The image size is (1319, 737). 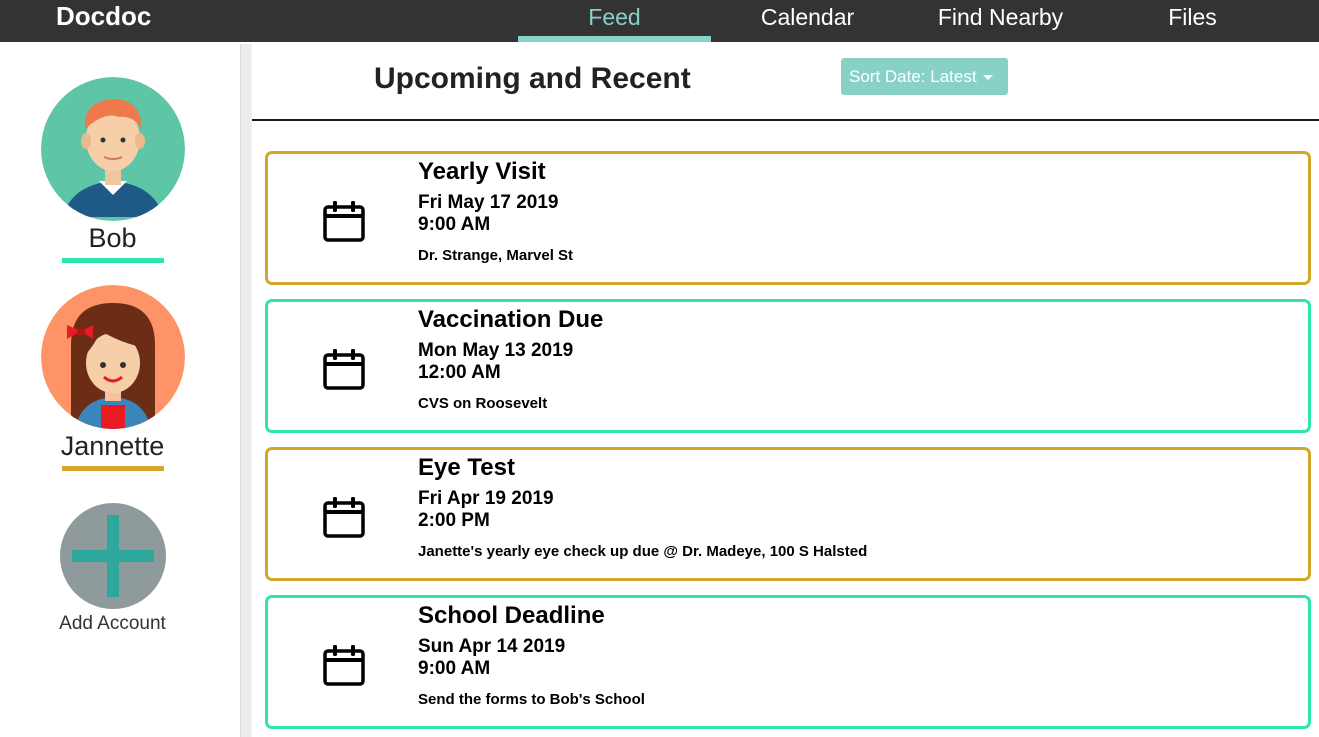 I want to click on header-divider, so click(x=785, y=120).